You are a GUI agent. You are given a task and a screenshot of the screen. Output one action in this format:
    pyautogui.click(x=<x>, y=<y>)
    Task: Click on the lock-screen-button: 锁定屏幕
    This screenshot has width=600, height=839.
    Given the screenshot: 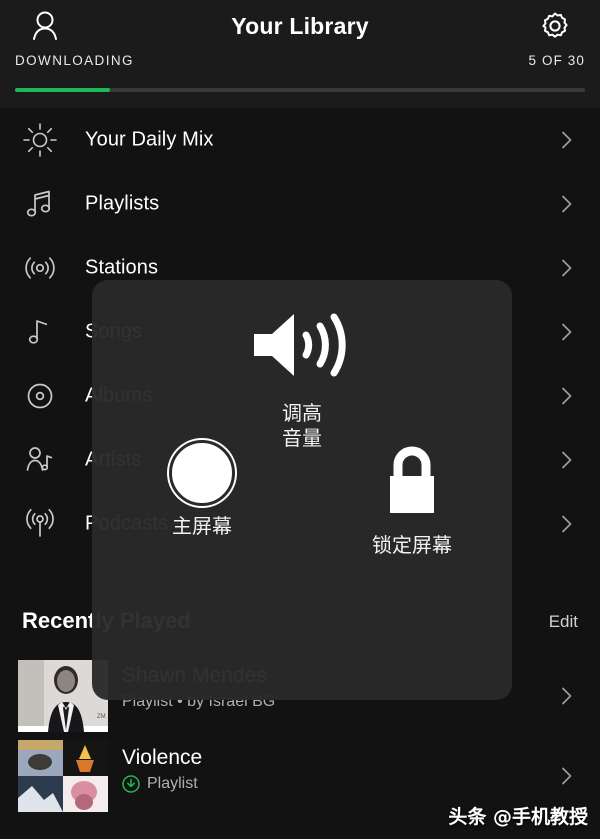 What is the action you would take?
    pyautogui.click(x=412, y=499)
    